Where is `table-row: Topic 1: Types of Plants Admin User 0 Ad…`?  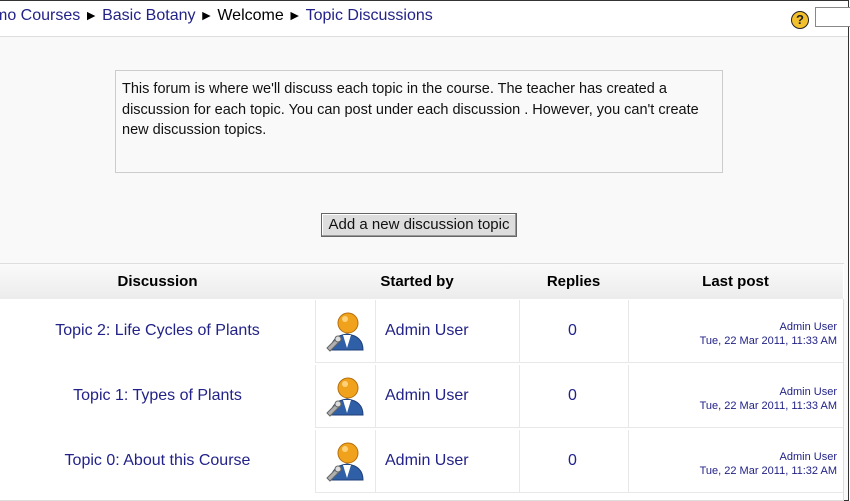
table-row: Topic 1: Types of Plants Admin User 0 Ad… is located at coordinates (421, 397).